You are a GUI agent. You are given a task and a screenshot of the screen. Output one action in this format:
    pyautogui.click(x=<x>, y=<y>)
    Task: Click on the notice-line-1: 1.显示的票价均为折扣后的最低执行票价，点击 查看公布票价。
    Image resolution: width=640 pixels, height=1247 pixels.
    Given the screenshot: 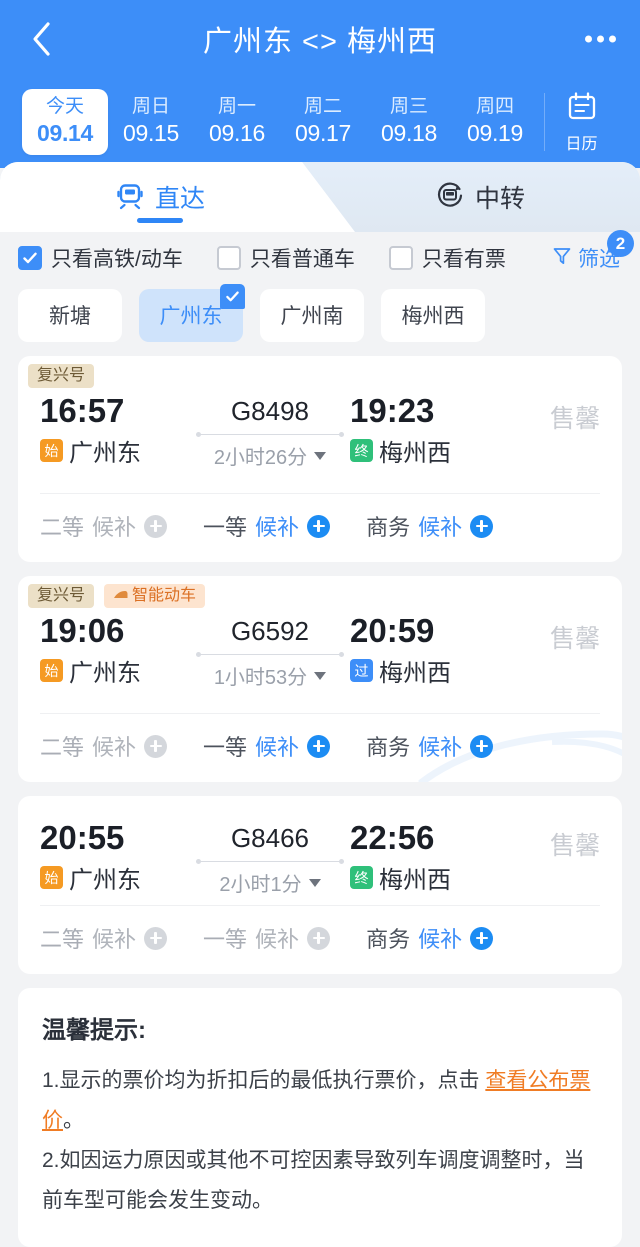 What is the action you would take?
    pyautogui.click(x=320, y=1101)
    